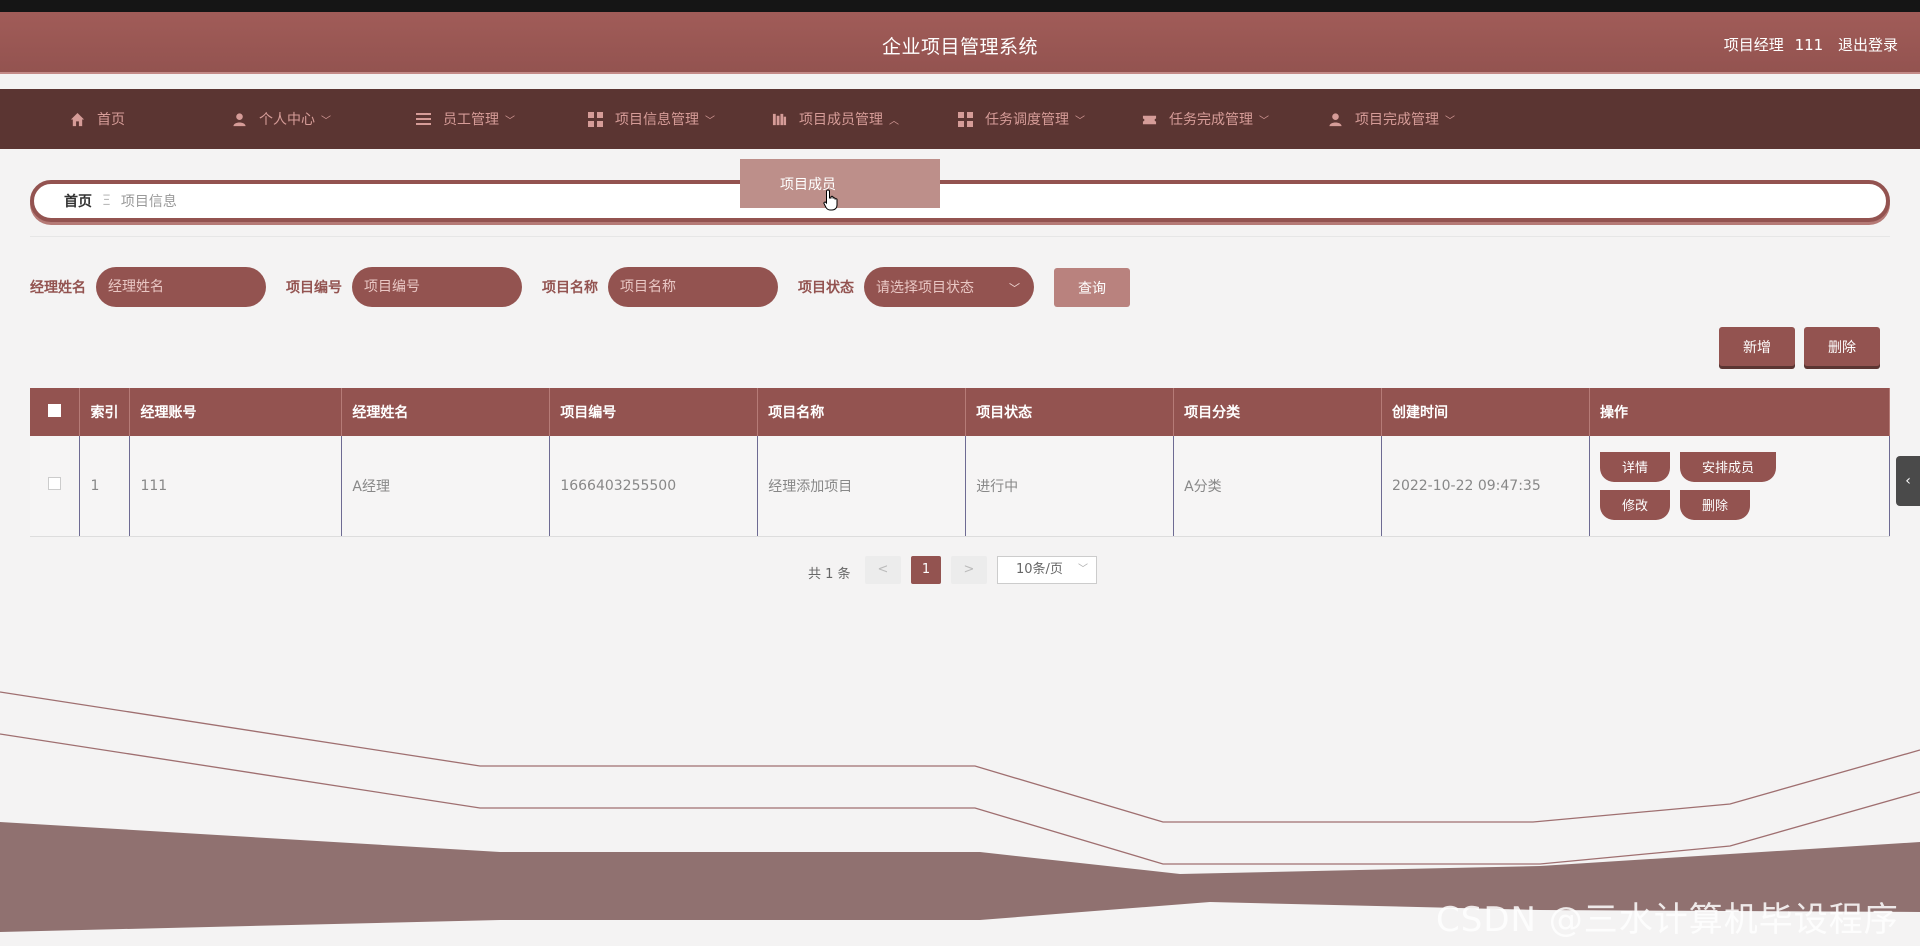 The height and width of the screenshot is (946, 1920). What do you see at coordinates (1070, 486) in the screenshot?
I see `cell-status: 进行中` at bounding box center [1070, 486].